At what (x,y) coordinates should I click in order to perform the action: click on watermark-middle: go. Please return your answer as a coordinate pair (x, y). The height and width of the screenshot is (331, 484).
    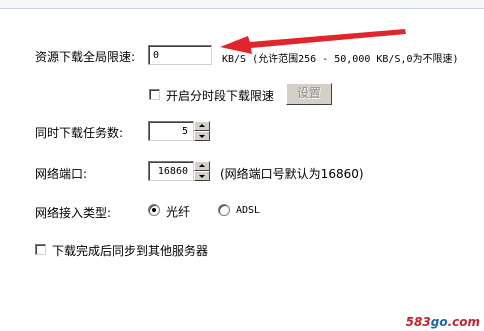
    Looking at the image, I should click on (439, 322).